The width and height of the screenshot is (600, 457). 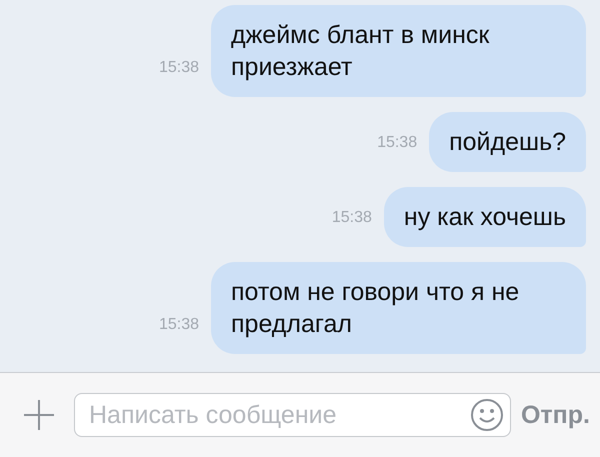 What do you see at coordinates (398, 308) in the screenshot?
I see `message-bubble: потом не говори что я не предлагал` at bounding box center [398, 308].